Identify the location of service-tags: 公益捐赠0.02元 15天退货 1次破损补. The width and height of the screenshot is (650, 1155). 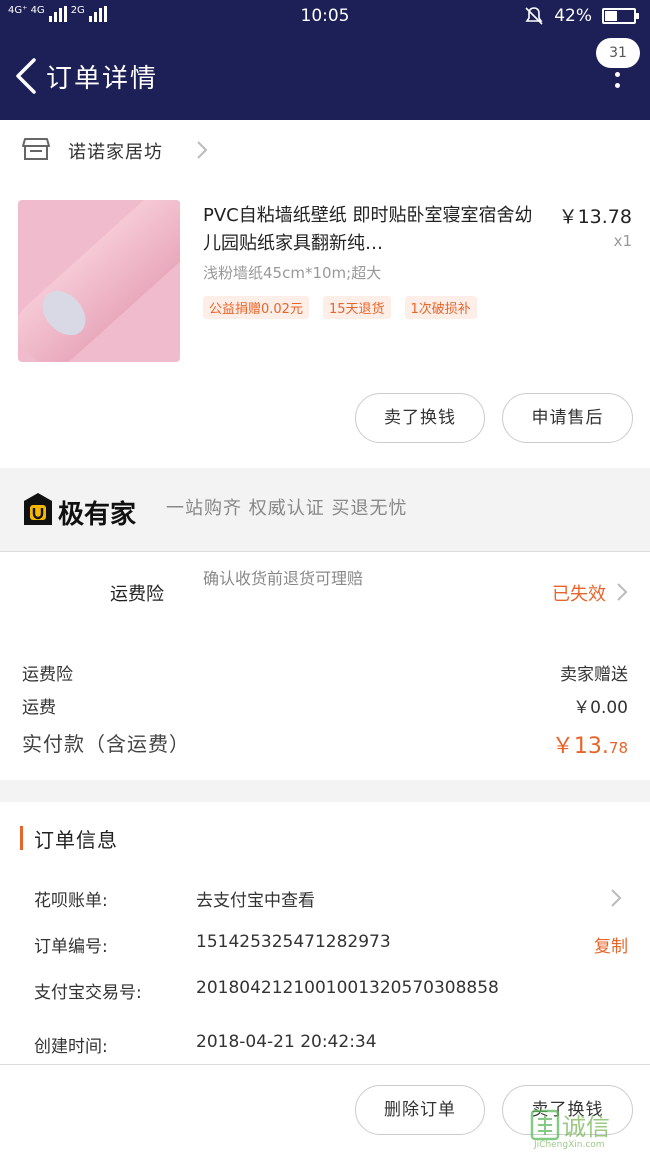
(340, 307).